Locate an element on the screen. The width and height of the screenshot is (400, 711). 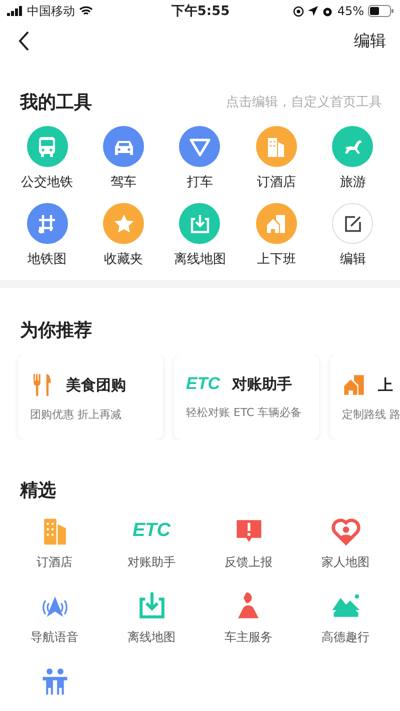
clock-time: 下午5:55 is located at coordinates (200, 11).